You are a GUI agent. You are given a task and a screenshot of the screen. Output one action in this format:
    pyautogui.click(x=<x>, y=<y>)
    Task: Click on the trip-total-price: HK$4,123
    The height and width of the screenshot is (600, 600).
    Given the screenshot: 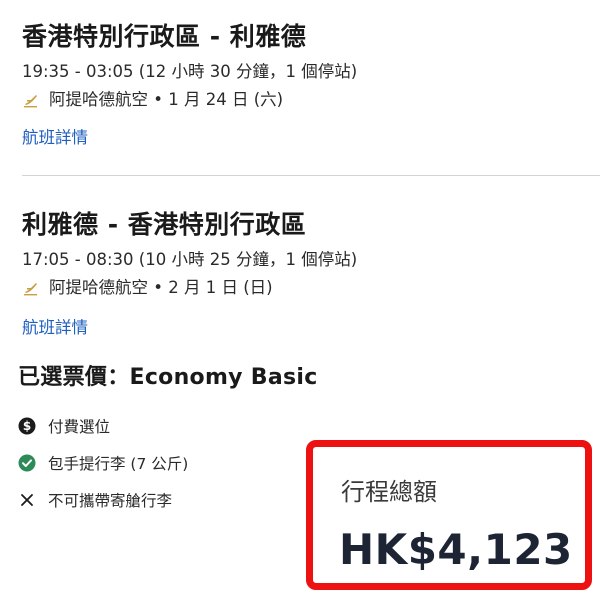 What is the action you would take?
    pyautogui.click(x=456, y=549)
    